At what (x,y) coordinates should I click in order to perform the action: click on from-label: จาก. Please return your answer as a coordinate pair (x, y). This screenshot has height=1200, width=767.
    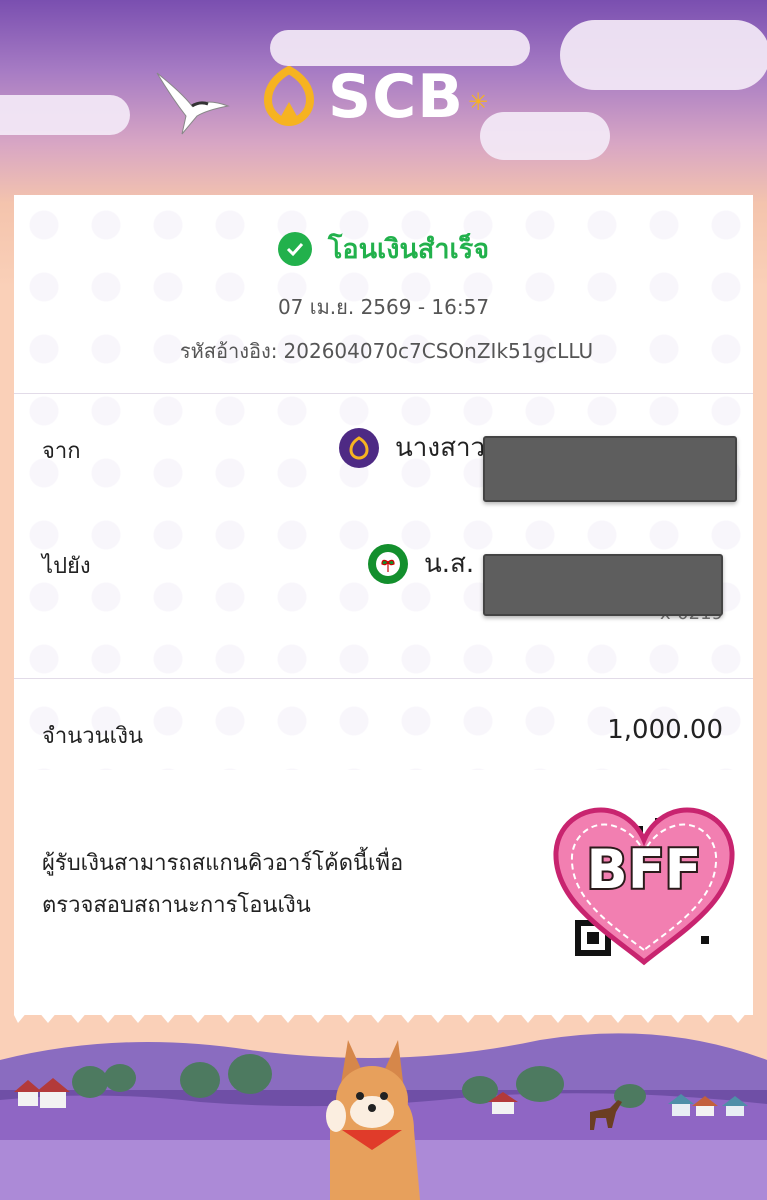
    Looking at the image, I should click on (61, 451).